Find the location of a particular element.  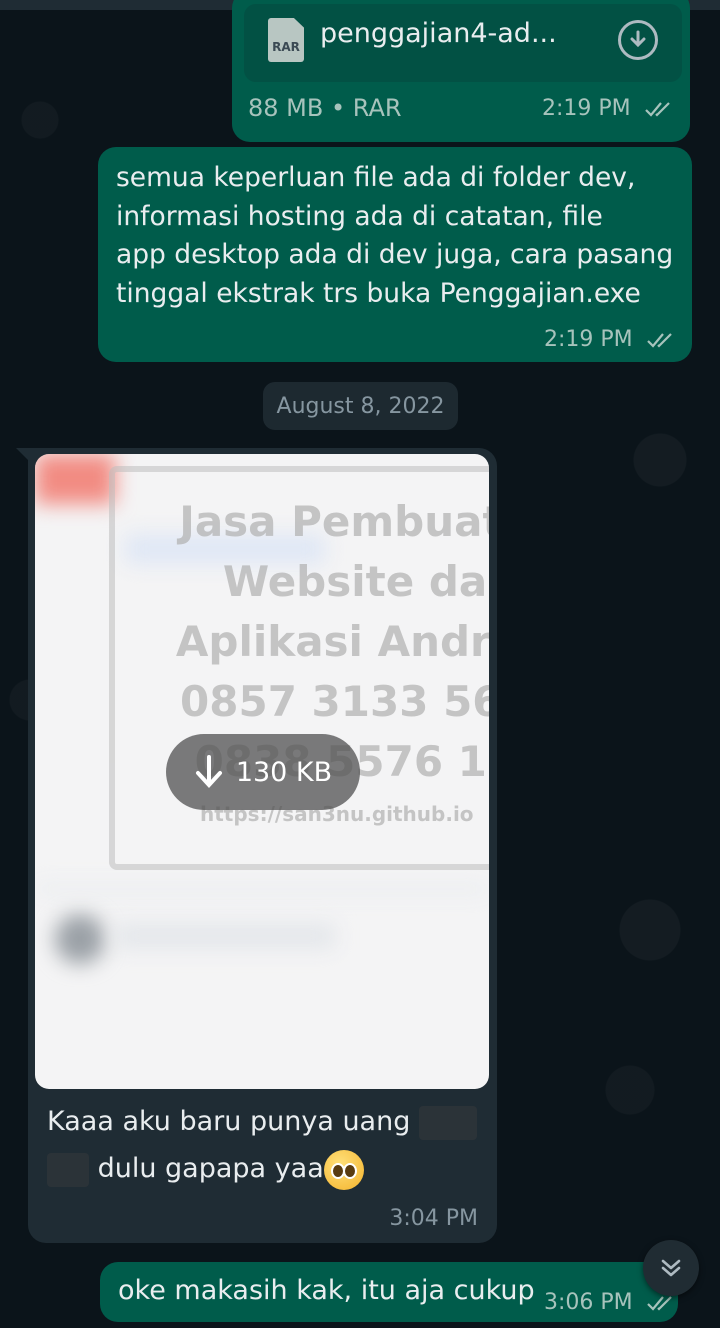

text-message-bubble: oke makasih kak, itu aja cukup 3:06 PM is located at coordinates (389, 1292).